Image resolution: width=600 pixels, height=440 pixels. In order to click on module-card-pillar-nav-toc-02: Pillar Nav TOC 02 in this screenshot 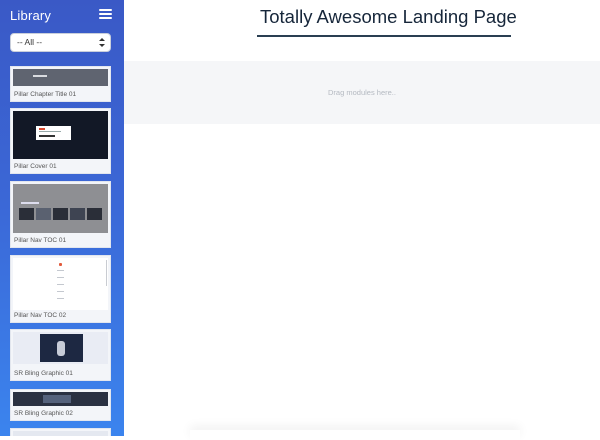, I will do `click(60, 289)`.